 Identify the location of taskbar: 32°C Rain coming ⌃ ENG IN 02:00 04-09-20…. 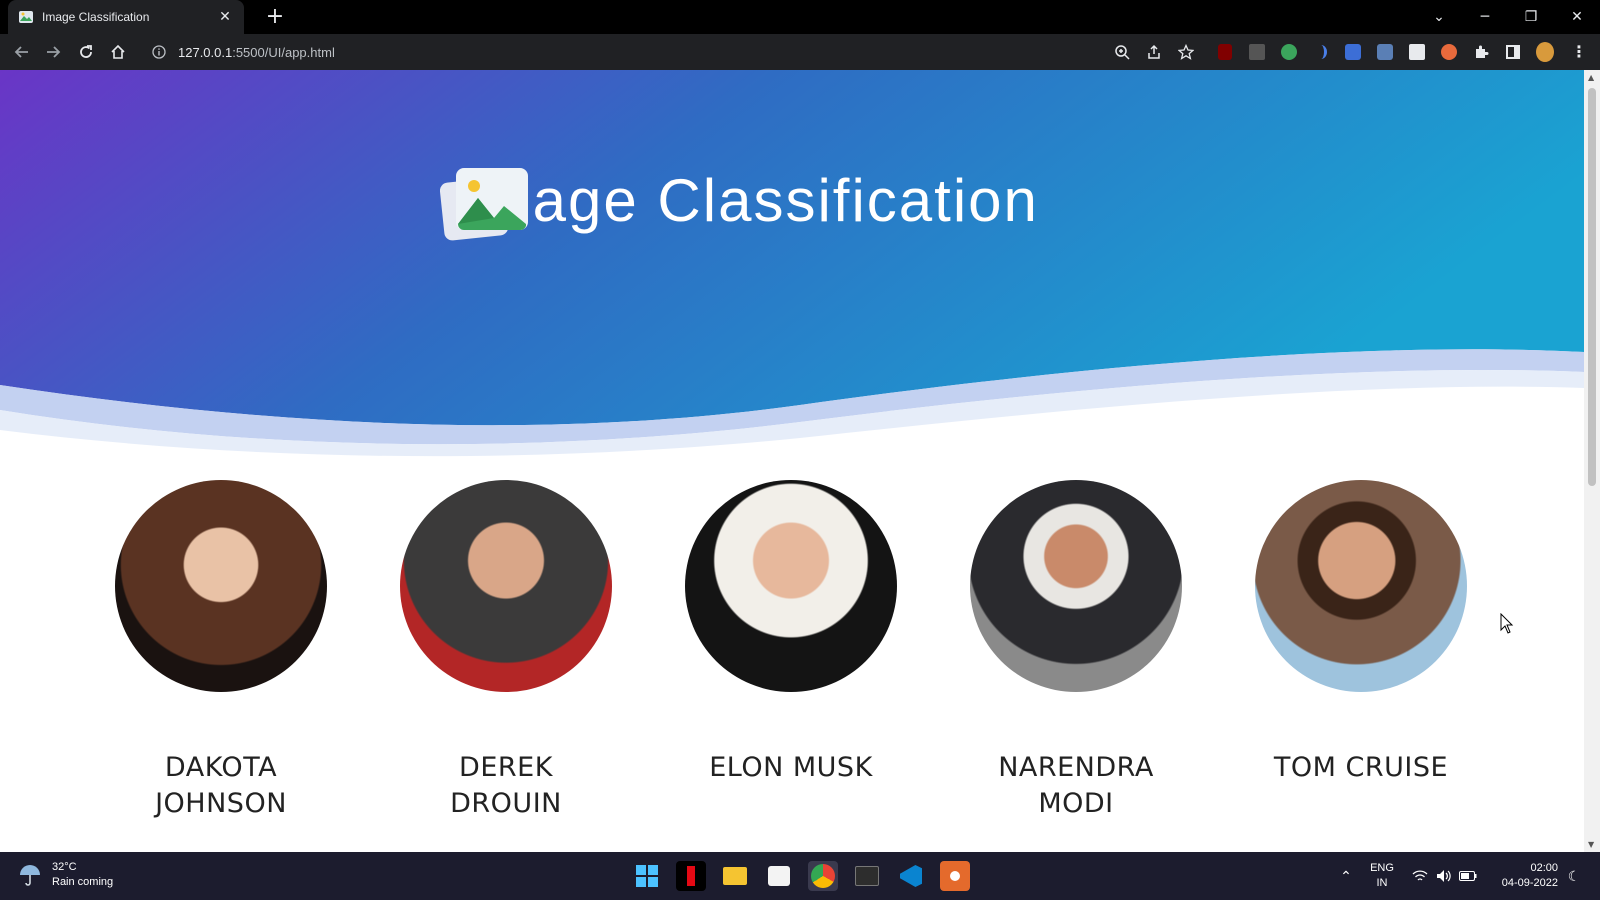
(800, 876).